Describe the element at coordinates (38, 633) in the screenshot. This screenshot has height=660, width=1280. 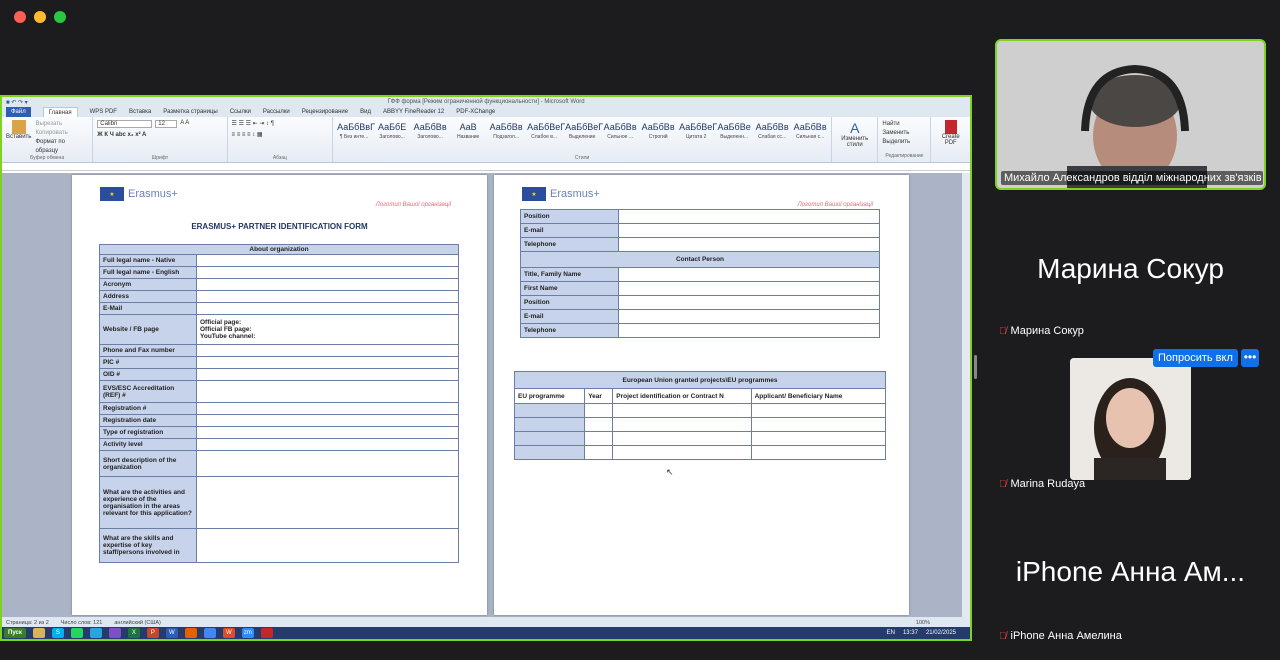
I see `explorer-icon` at that location.